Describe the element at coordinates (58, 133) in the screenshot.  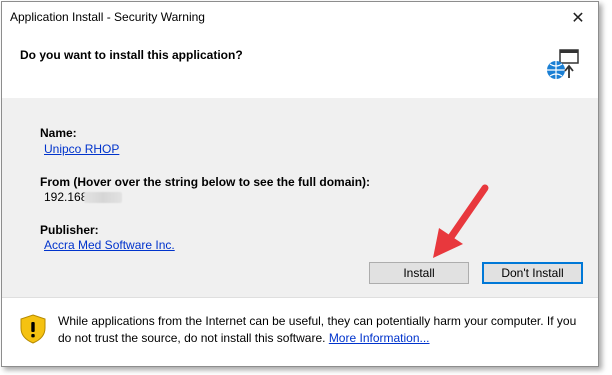
I see `name-label: Name:` at that location.